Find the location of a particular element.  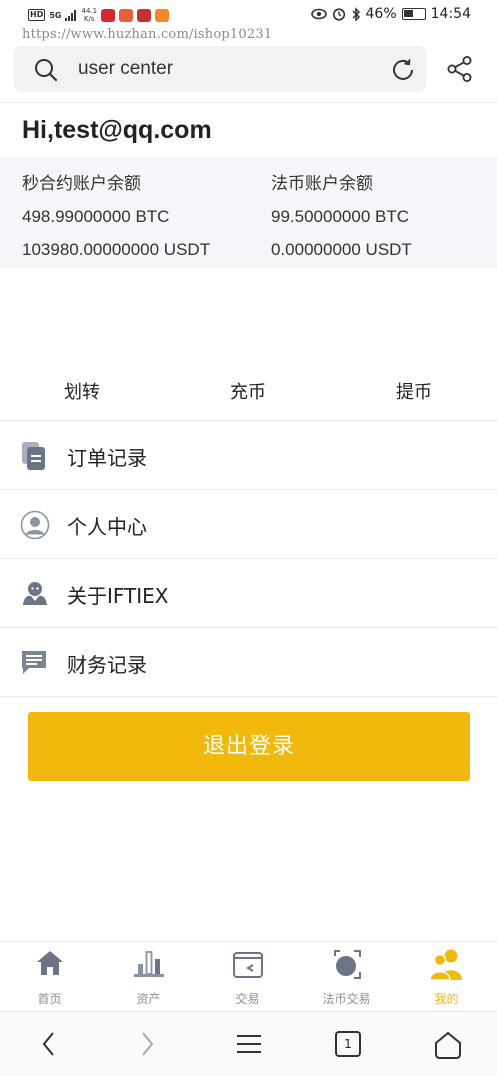

menu-label: 订单记录 is located at coordinates (107, 458).